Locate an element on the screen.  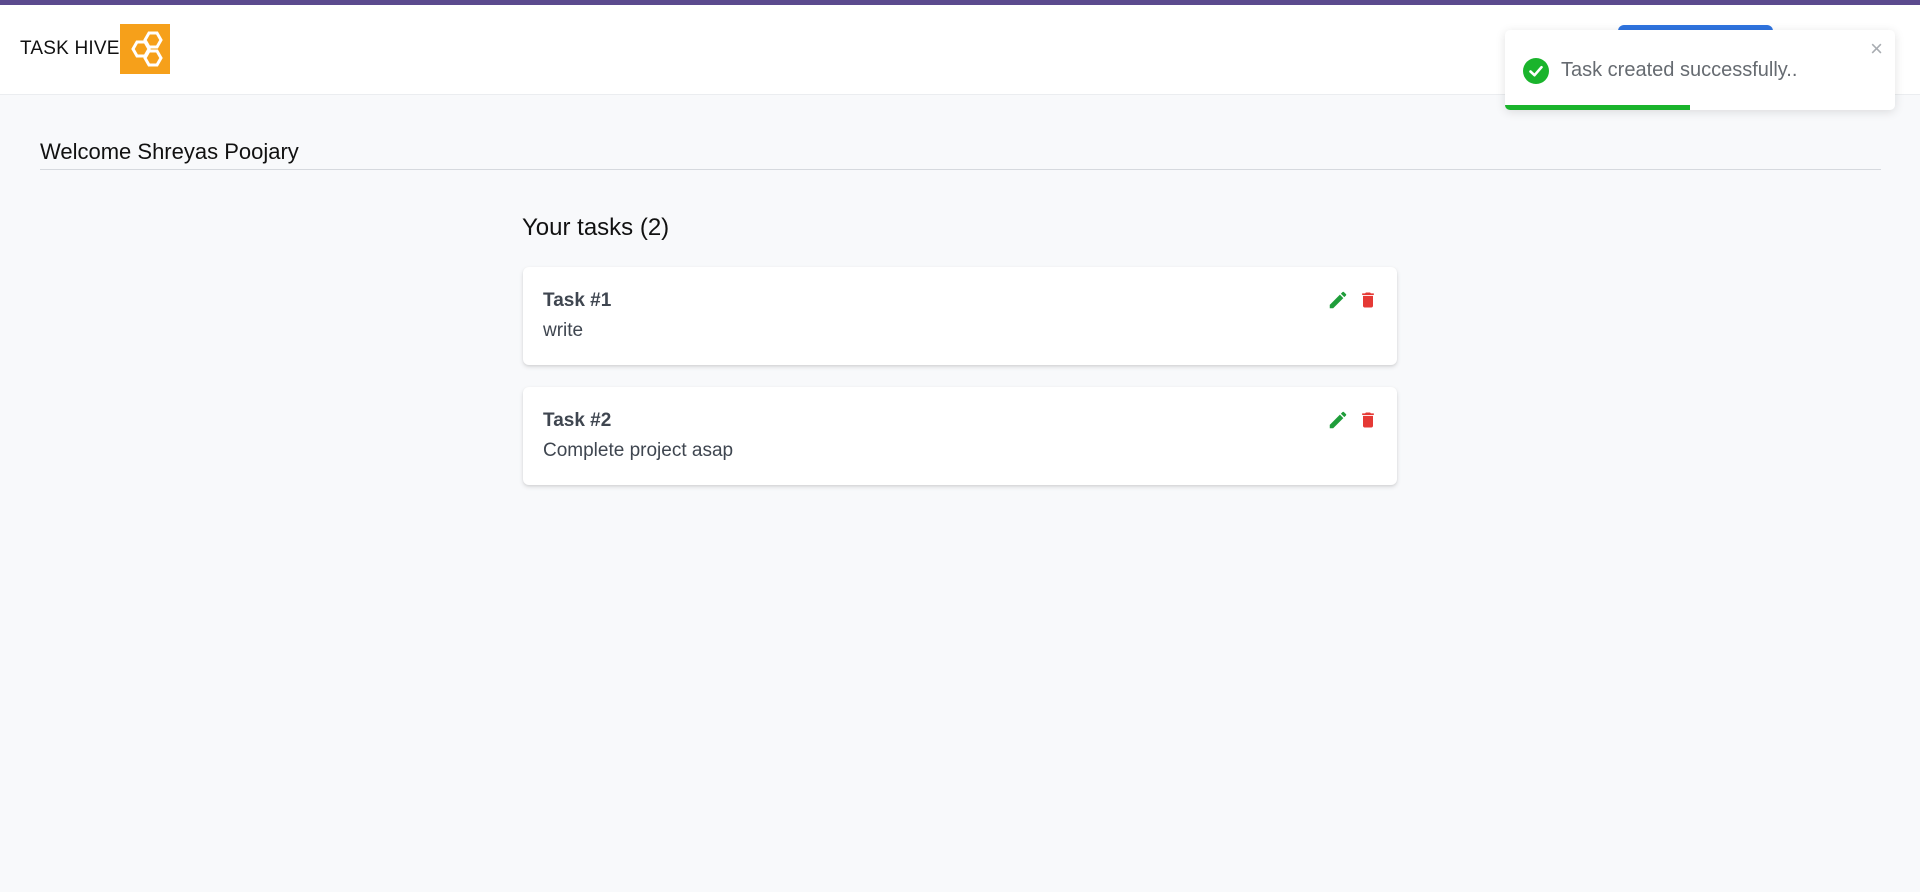
brand-name: TASK HIVE is located at coordinates (70, 48).